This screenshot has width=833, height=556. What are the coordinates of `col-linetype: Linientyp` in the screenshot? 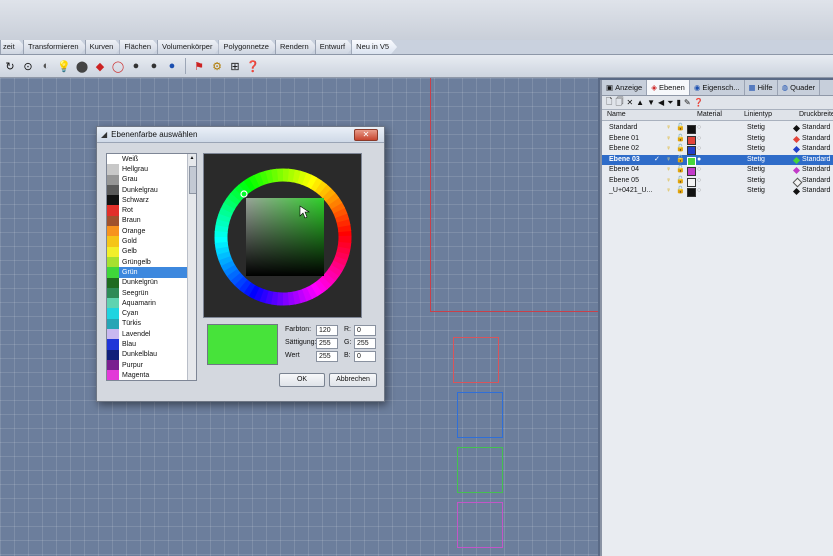 It's located at (766, 115).